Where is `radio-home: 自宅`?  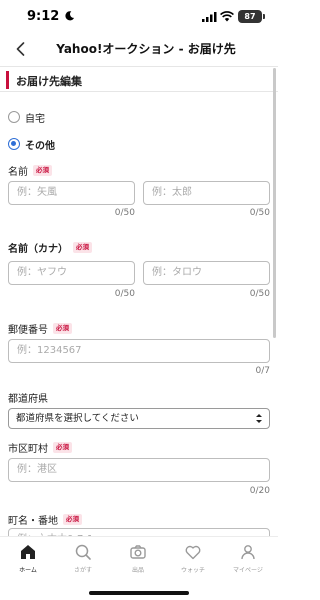
radio-home: 自宅 is located at coordinates (26, 117).